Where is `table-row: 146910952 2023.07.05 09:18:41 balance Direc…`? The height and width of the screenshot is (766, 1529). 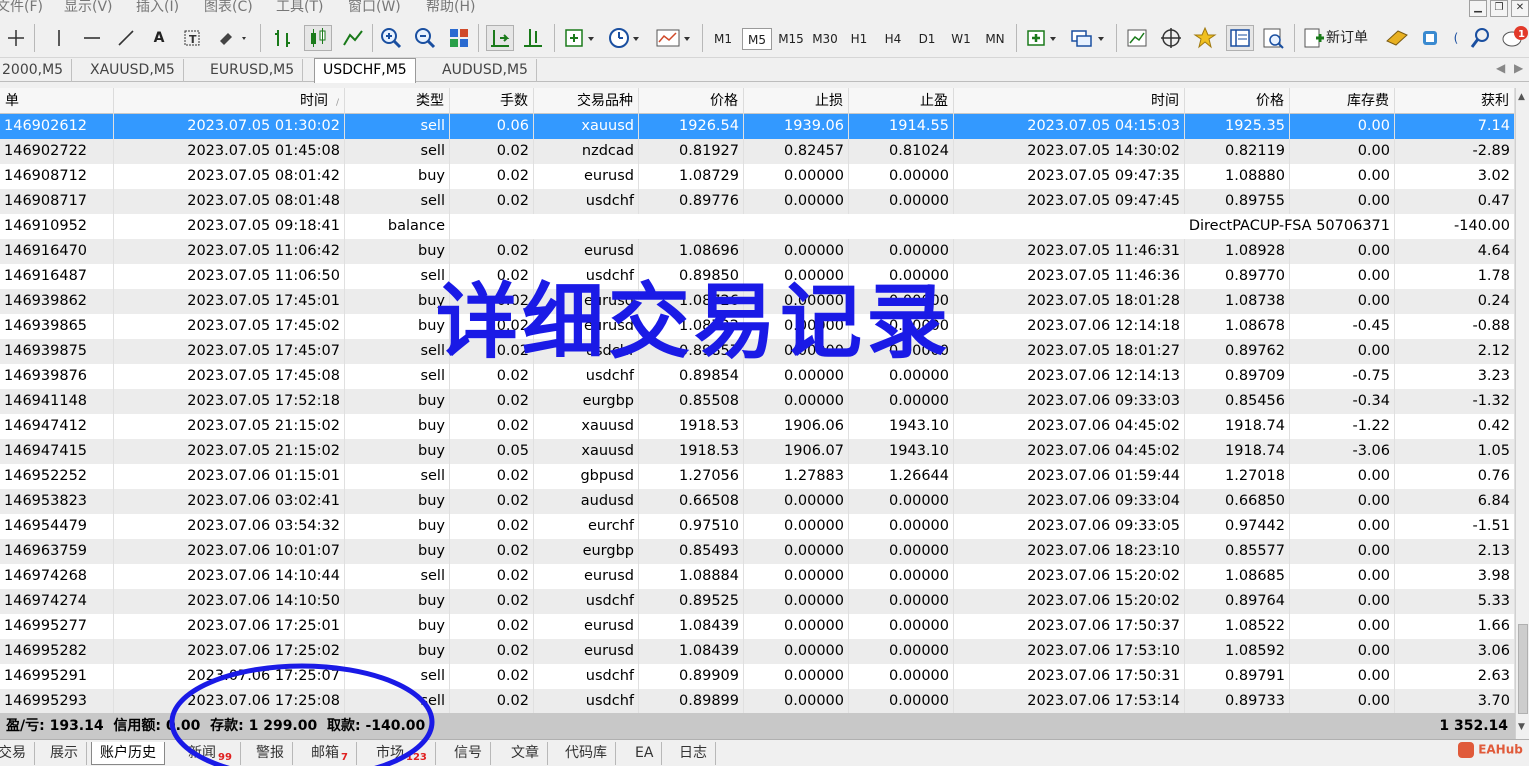 table-row: 146910952 2023.07.05 09:18:41 balance Direc… is located at coordinates (757, 226).